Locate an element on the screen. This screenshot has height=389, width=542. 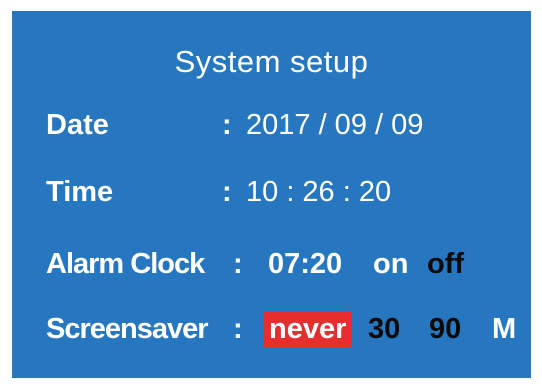
date-row: Date : 2017 / 09 / 09 is located at coordinates (278, 125).